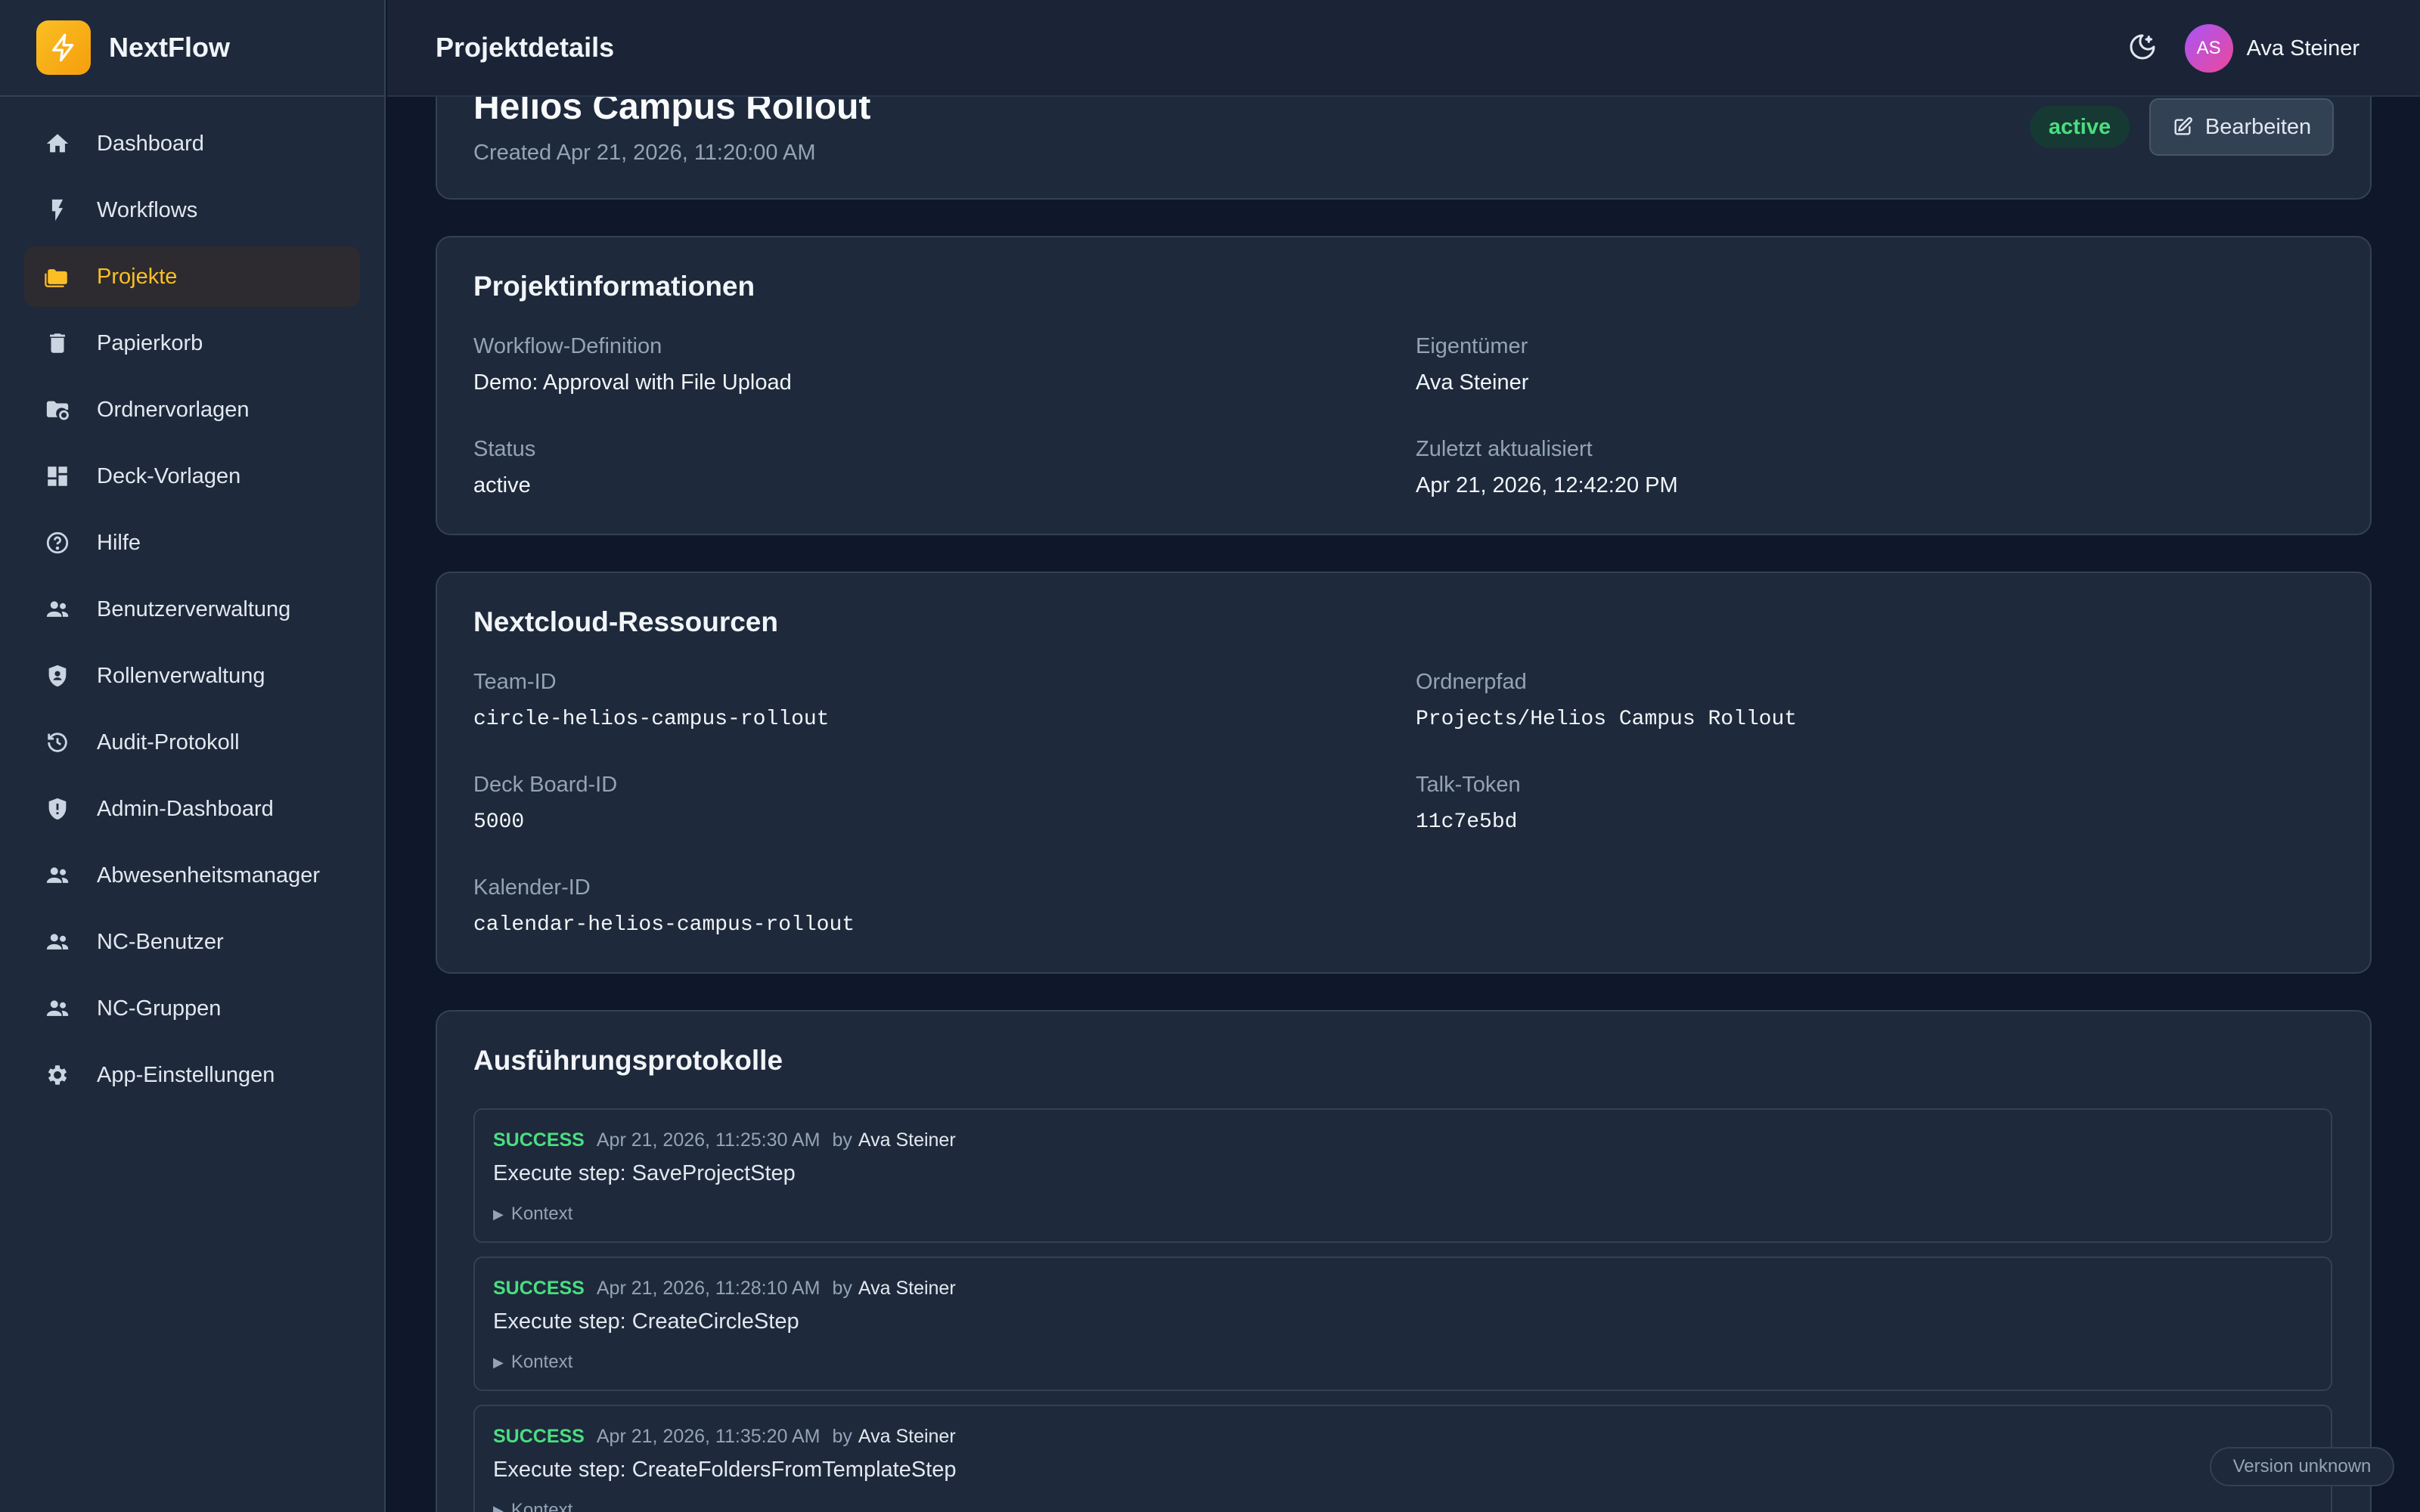 This screenshot has width=2420, height=1512. I want to click on last-updated-label: Zuletzt aktualisiert, so click(1504, 449).